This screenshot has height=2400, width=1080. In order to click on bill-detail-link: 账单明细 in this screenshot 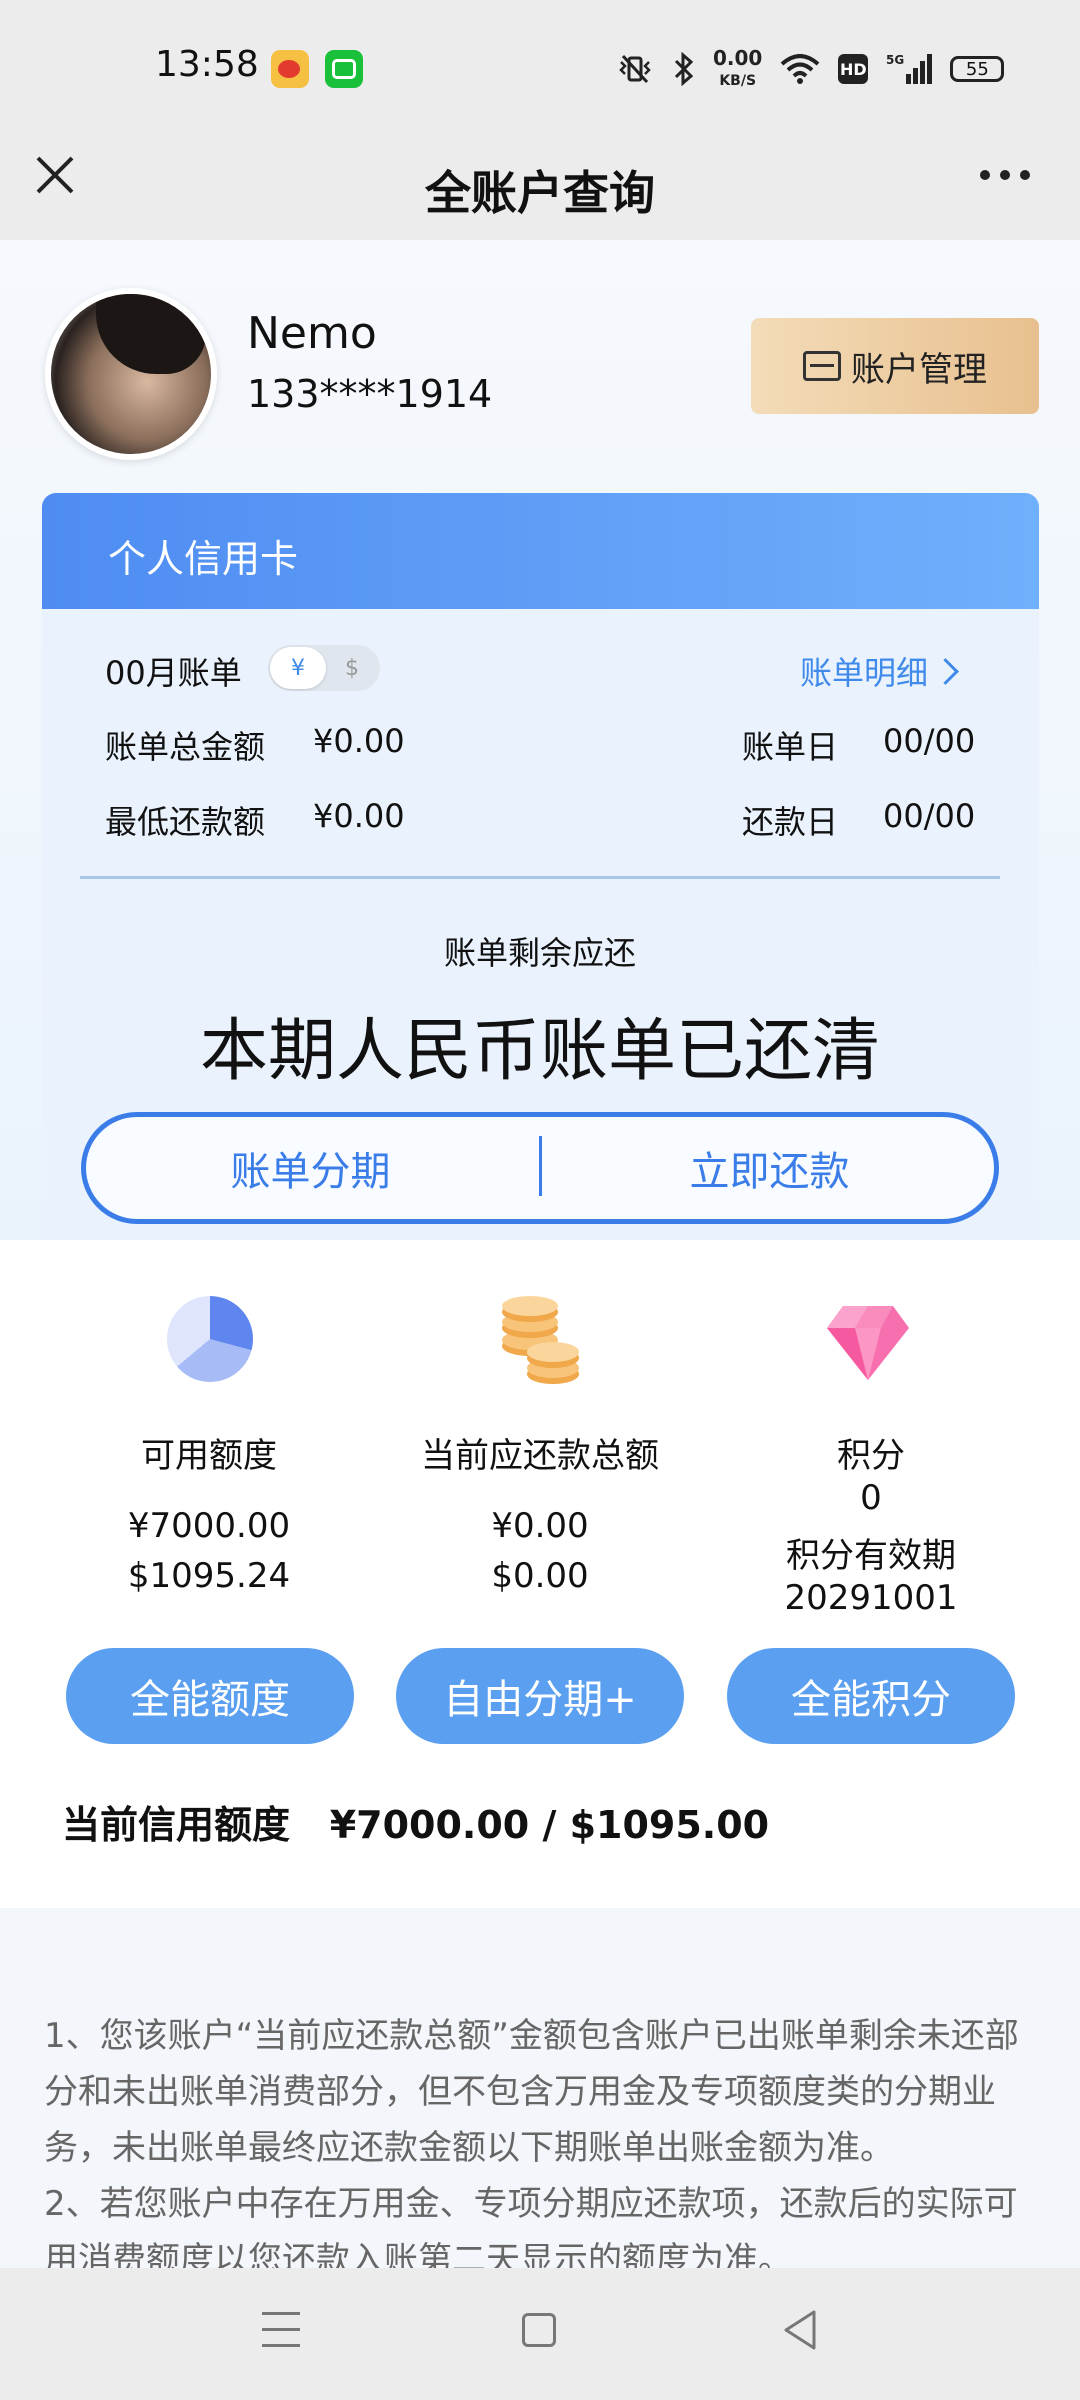, I will do `click(879, 671)`.